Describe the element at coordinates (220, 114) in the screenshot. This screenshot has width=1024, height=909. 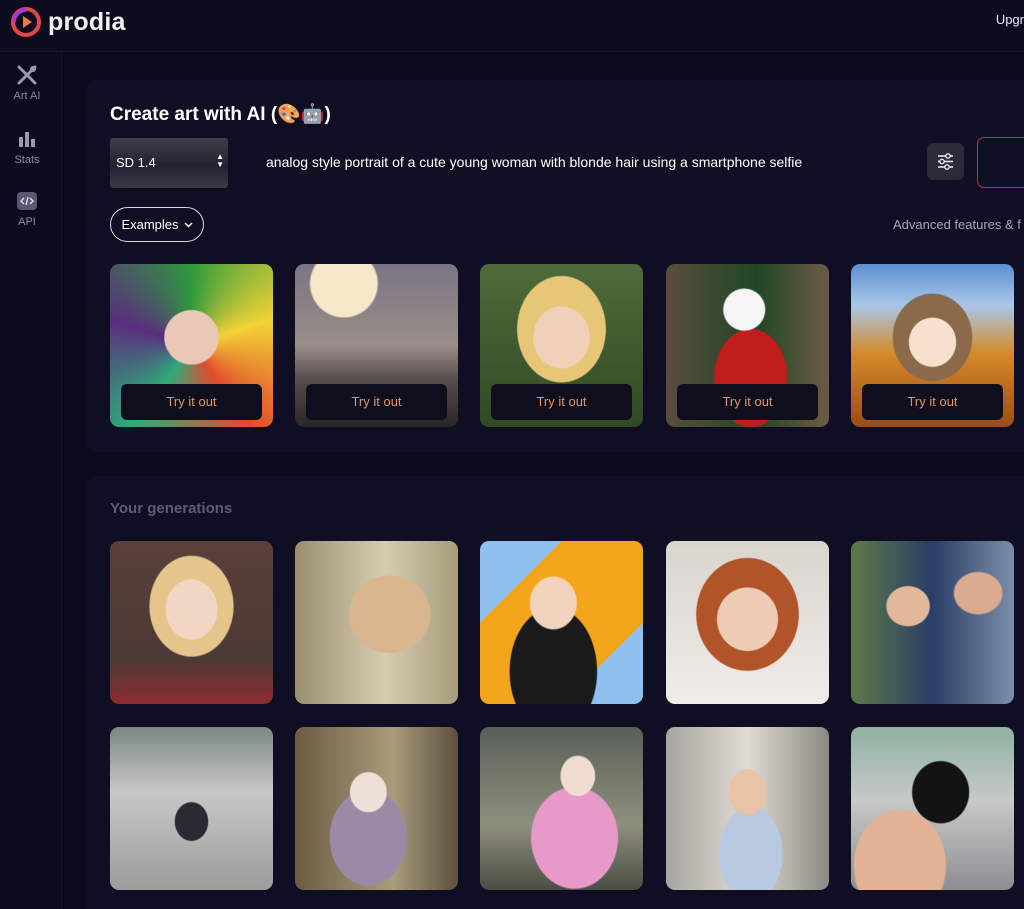
I see `page-title: Create art with AI (🎨🤖)` at that location.